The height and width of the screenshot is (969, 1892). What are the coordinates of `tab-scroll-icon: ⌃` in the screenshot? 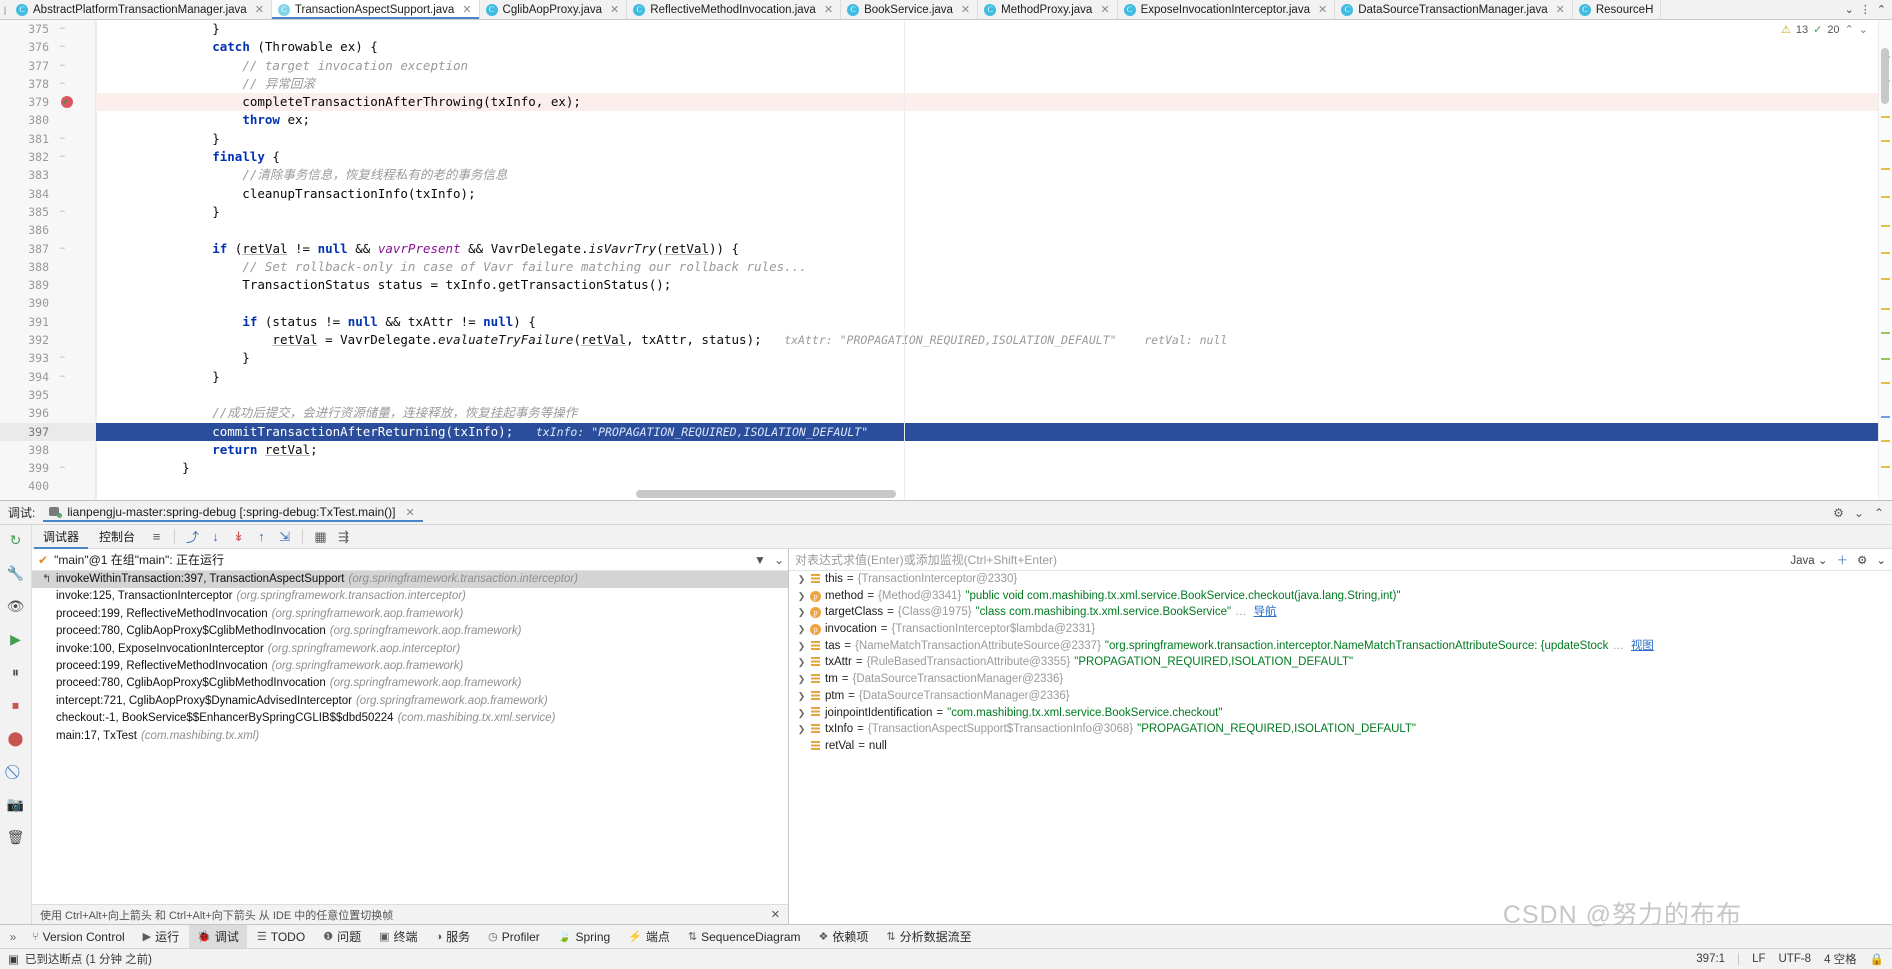 It's located at (1881, 9).